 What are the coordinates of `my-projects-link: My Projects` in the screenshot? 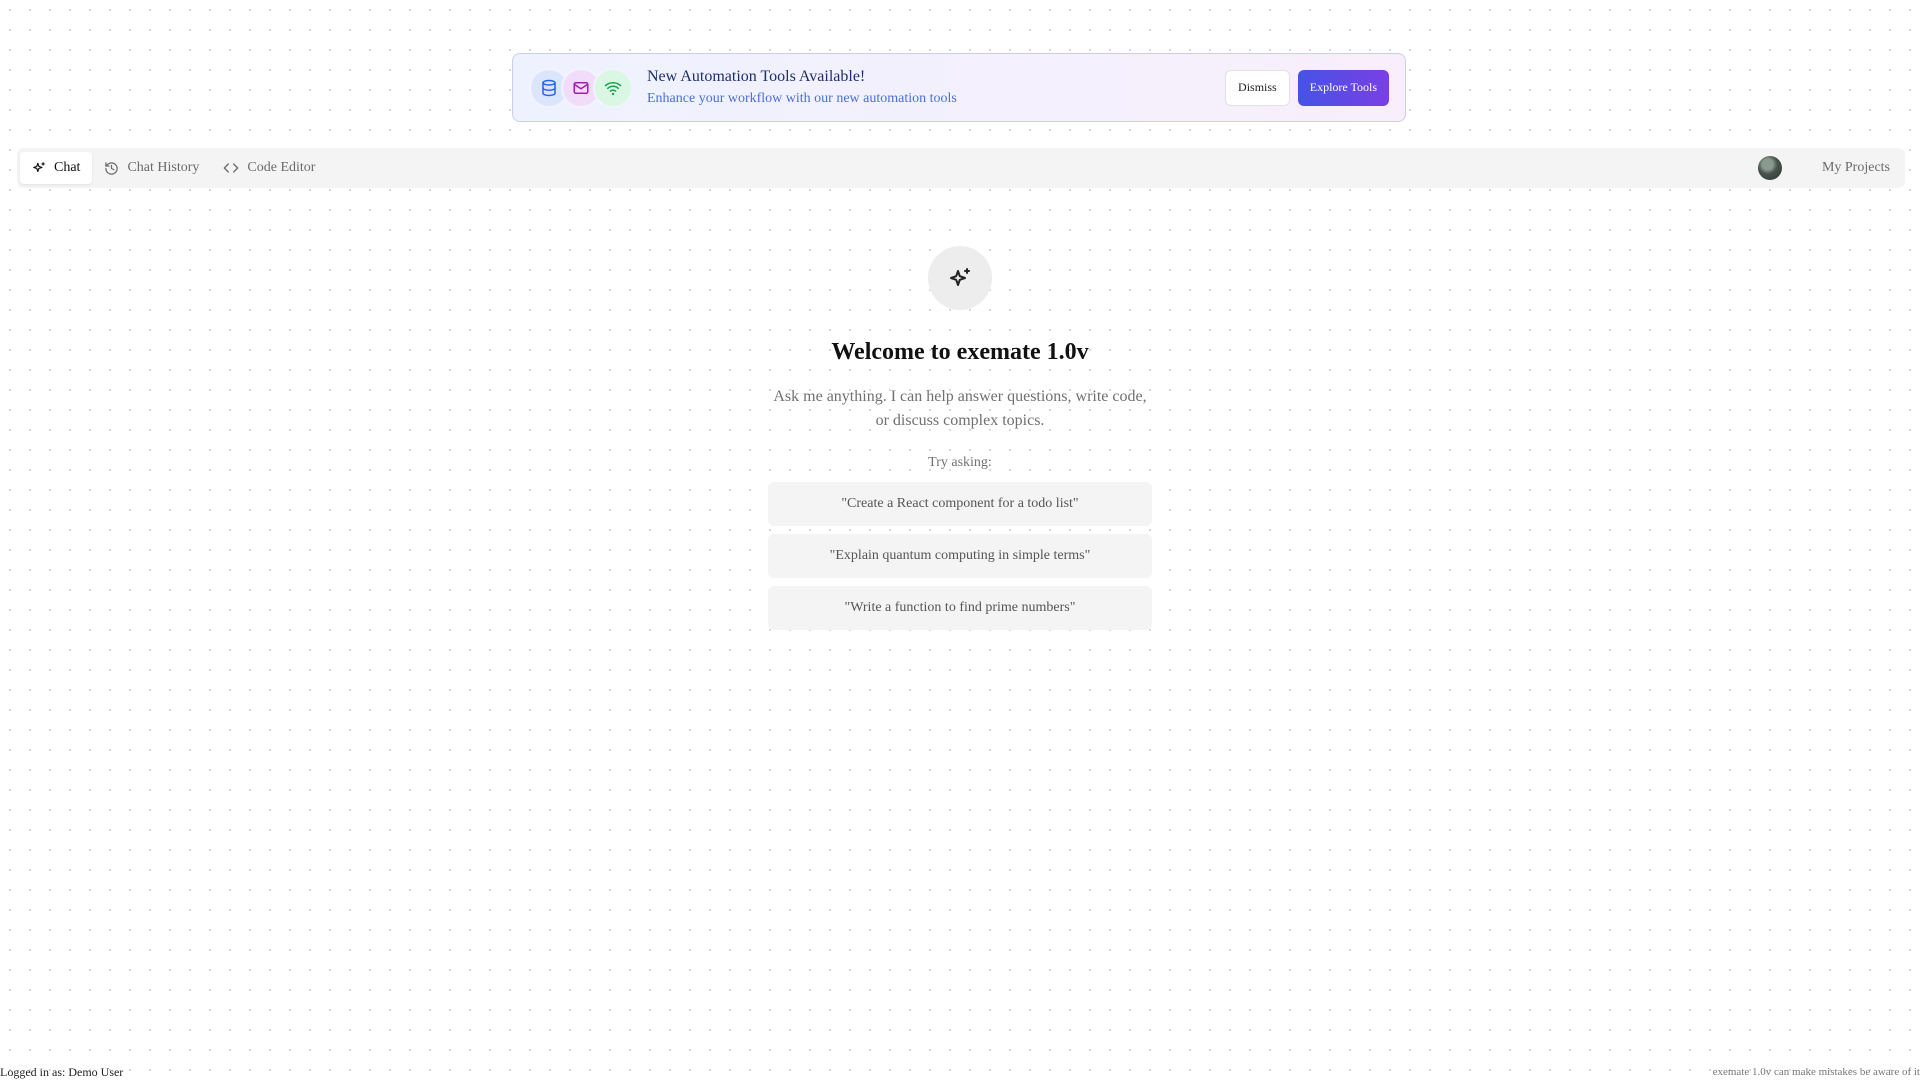 It's located at (1856, 168).